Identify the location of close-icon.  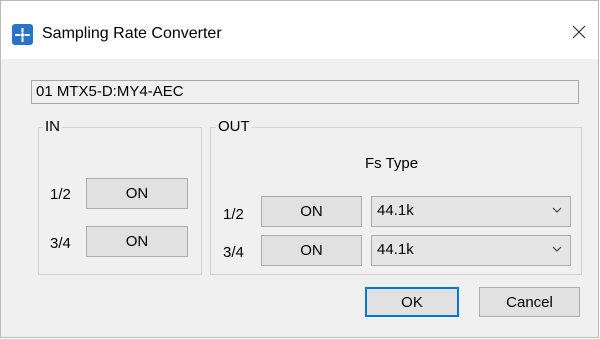
(579, 32).